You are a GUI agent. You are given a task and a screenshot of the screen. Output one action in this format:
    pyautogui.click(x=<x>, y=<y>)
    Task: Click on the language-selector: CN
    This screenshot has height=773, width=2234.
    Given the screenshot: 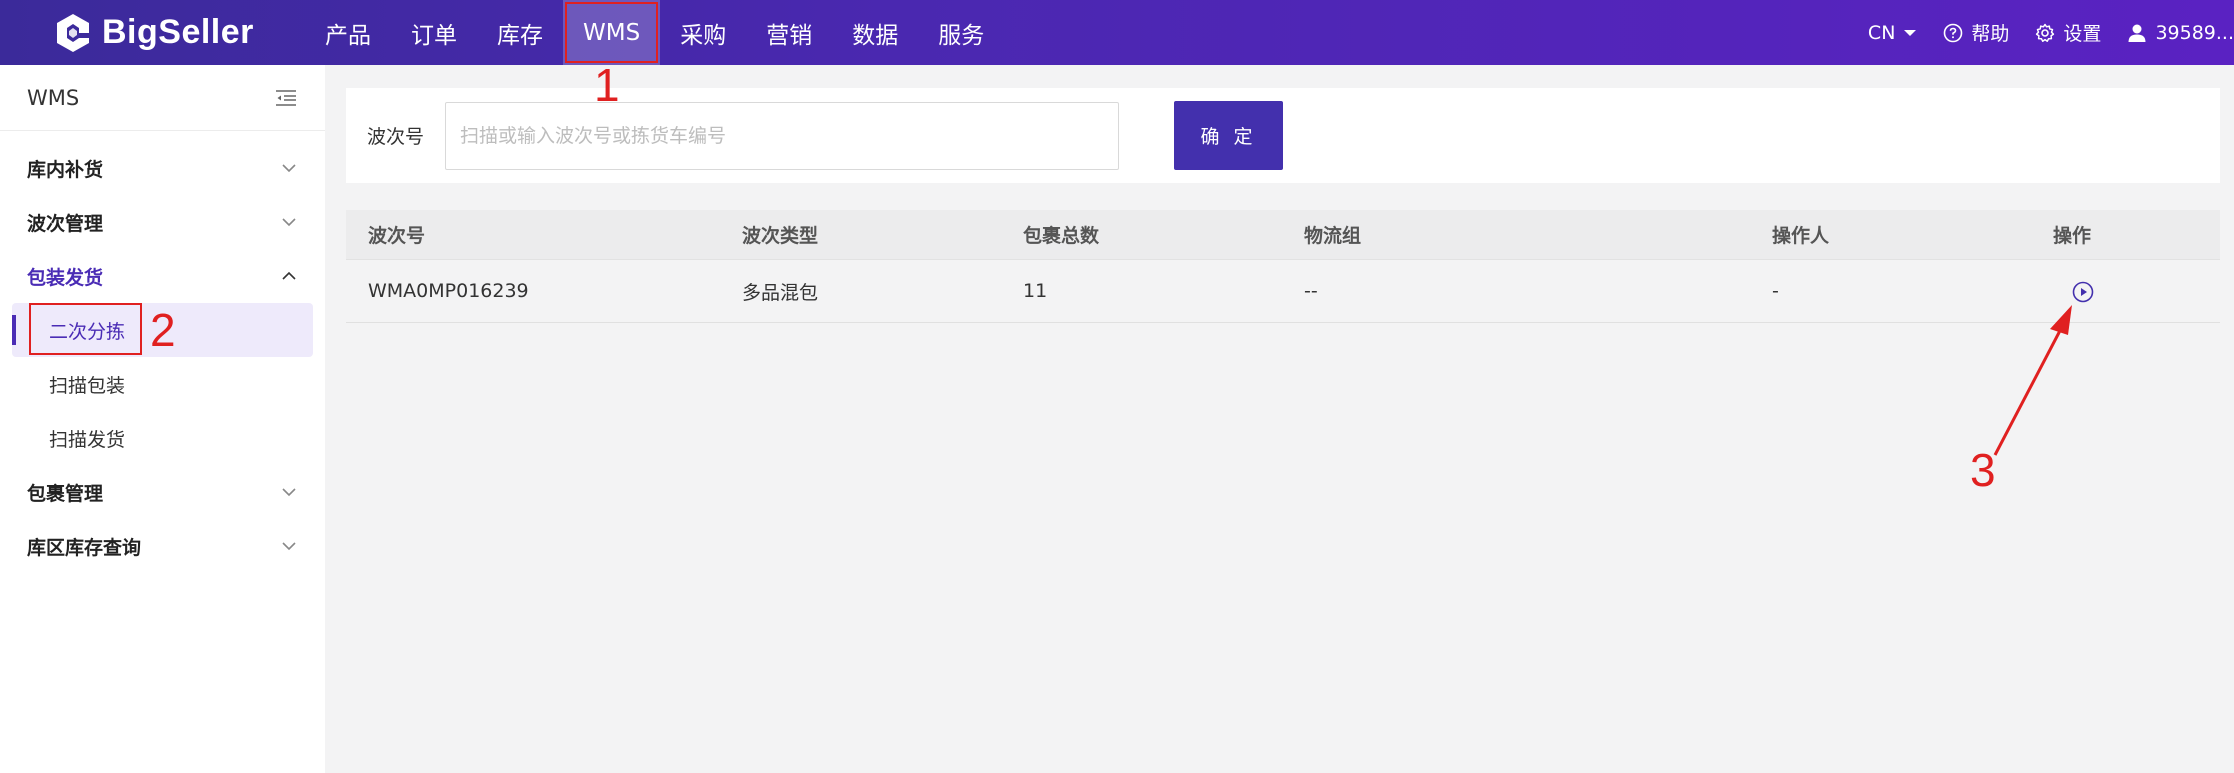 What is the action you would take?
    pyautogui.click(x=1892, y=33)
    